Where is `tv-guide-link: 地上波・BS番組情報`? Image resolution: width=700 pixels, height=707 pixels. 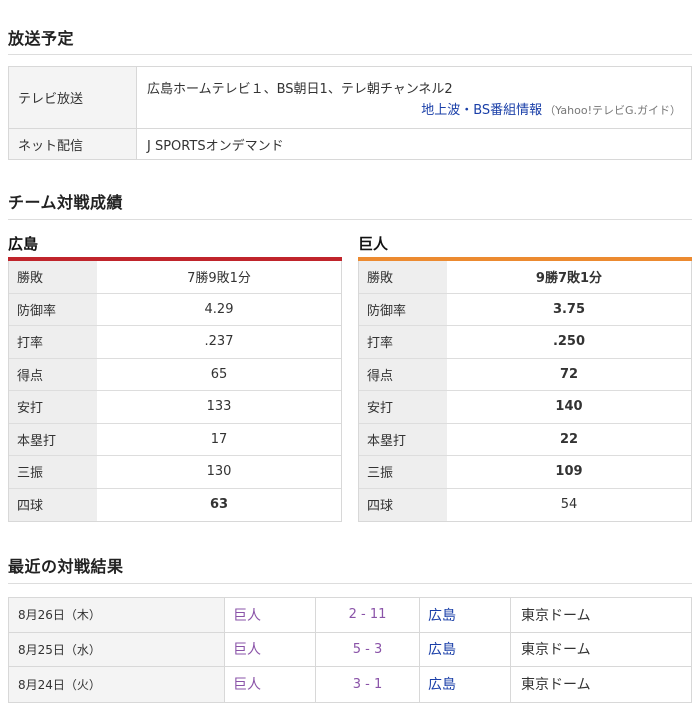 tv-guide-link: 地上波・BS番組情報 is located at coordinates (481, 110).